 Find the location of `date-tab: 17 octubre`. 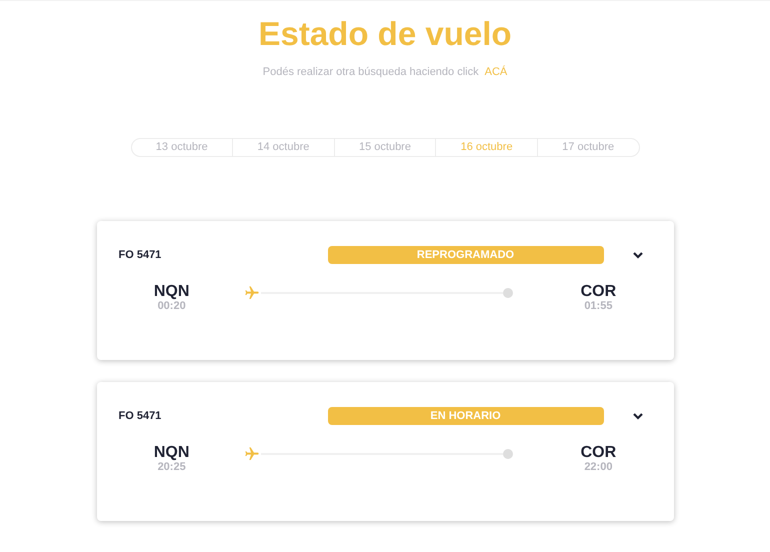

date-tab: 17 octubre is located at coordinates (587, 147).